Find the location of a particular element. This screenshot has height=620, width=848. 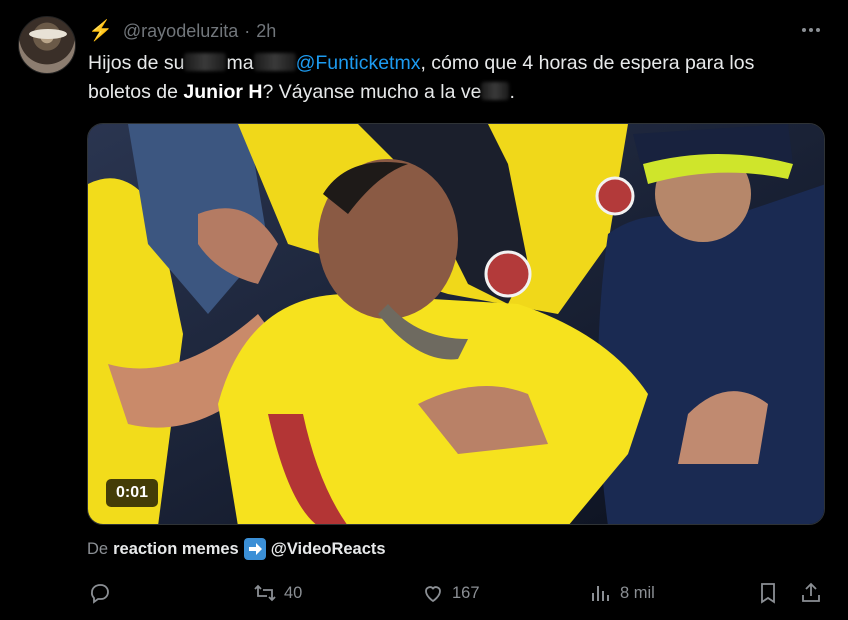

username: @rayodeluzita is located at coordinates (180, 31).